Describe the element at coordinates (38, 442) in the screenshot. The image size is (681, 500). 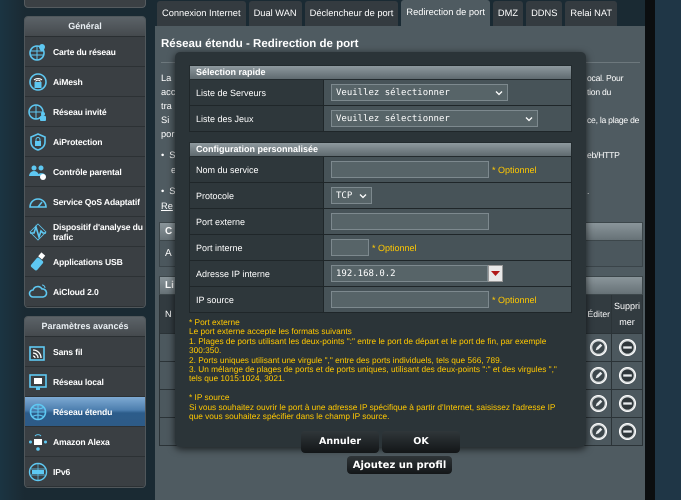
I see `device-icon` at that location.